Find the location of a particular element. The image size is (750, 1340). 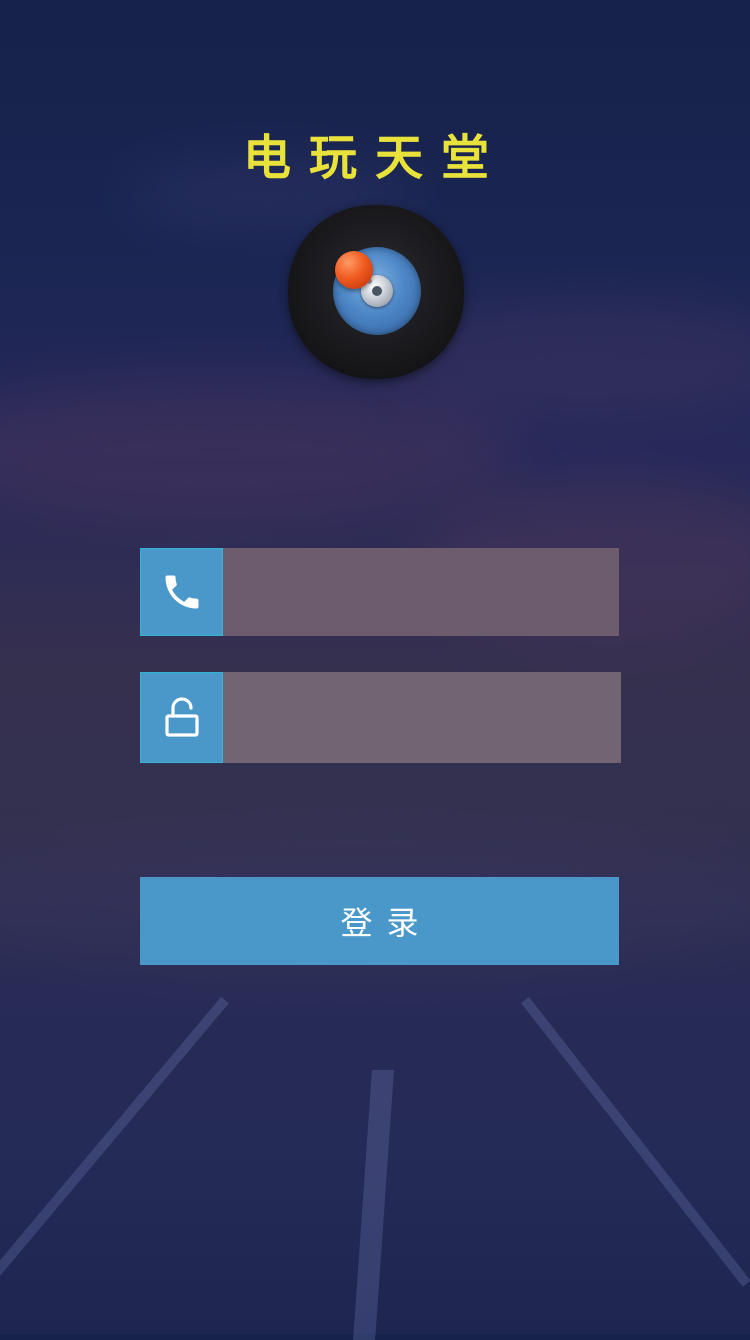

password-input is located at coordinates (422, 717).